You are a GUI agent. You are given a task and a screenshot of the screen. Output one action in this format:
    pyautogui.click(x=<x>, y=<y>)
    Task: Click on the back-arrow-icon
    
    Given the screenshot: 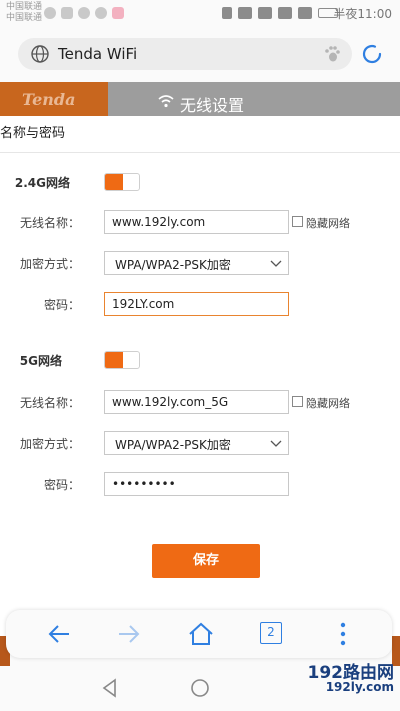 What is the action you would take?
    pyautogui.click(x=59, y=634)
    